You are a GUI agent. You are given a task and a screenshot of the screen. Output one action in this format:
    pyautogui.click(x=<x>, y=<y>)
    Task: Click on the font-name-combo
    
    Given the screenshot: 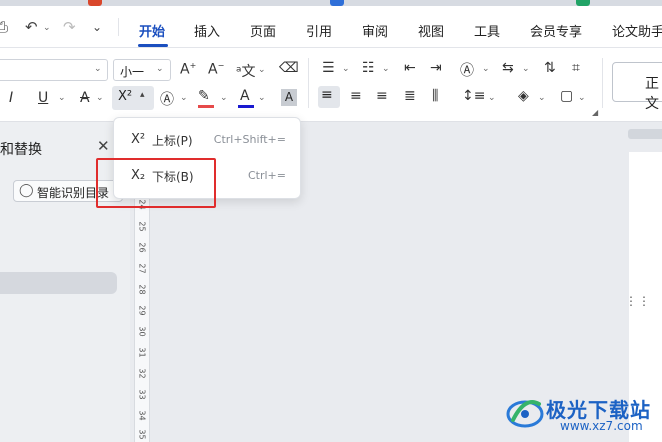 What is the action you would take?
    pyautogui.click(x=54, y=70)
    